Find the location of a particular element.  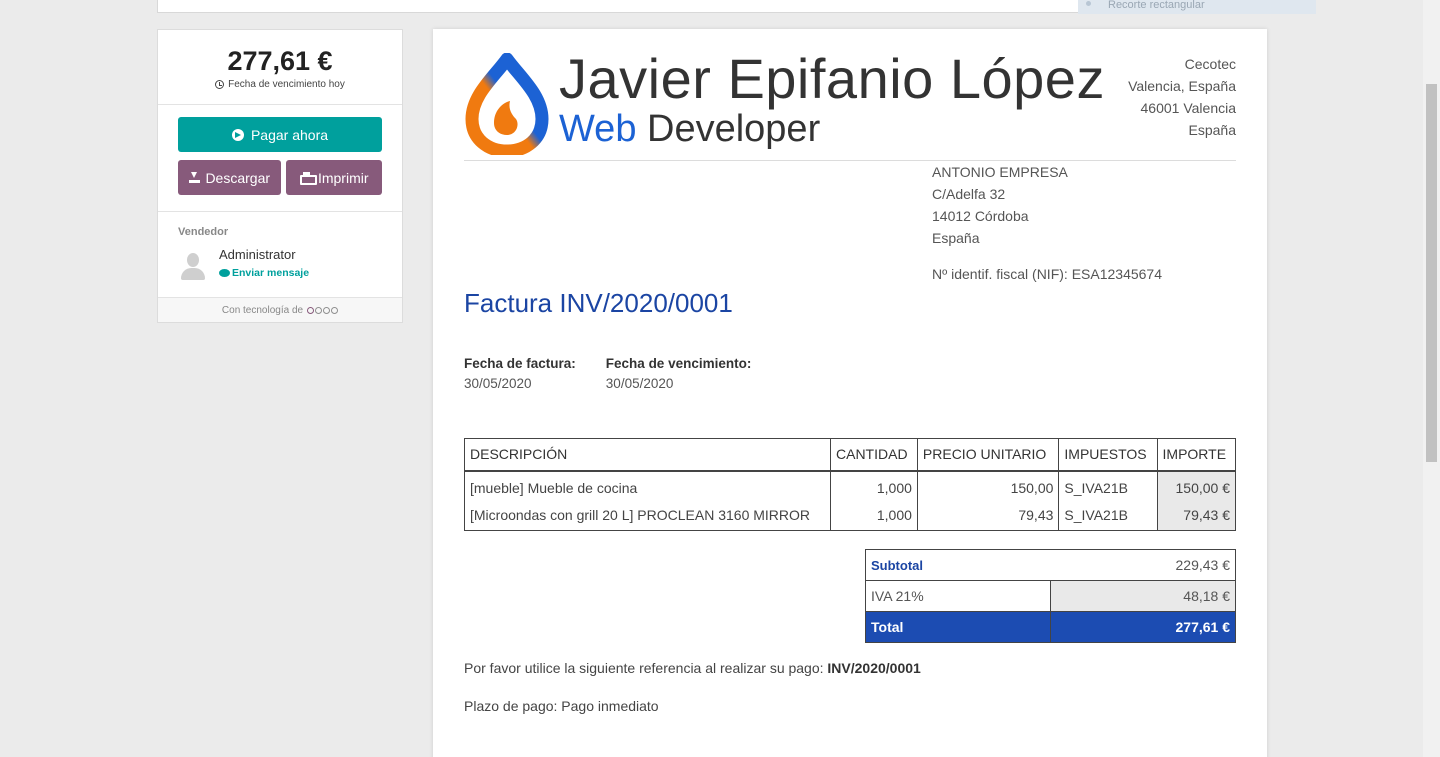

clock-icon is located at coordinates (220, 84).